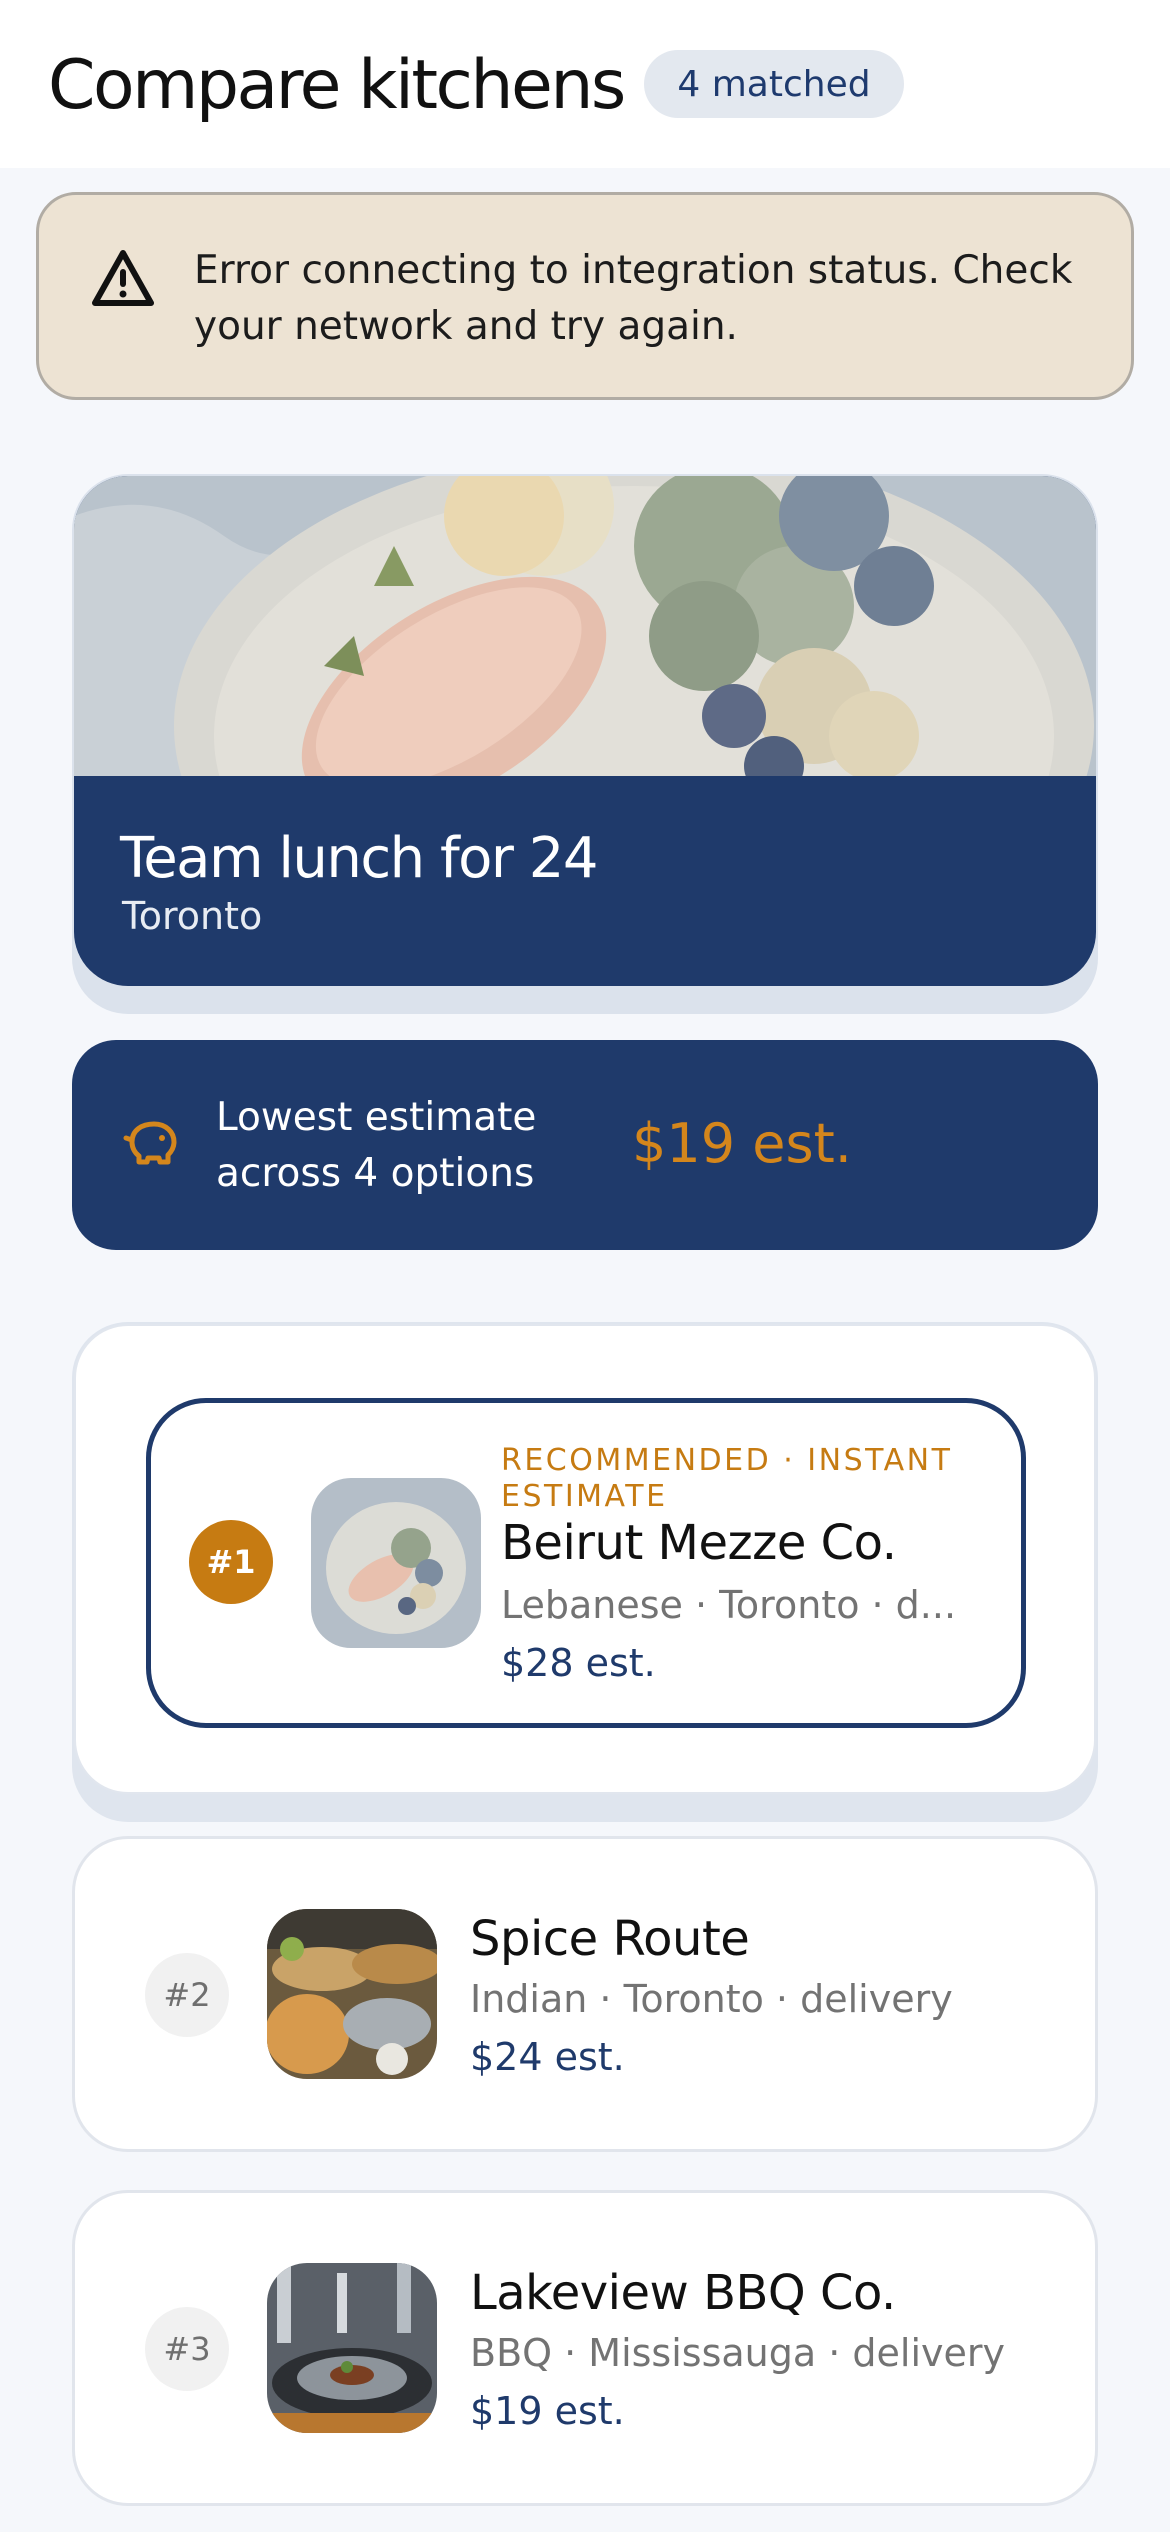  I want to click on page-title: Compare kitchens, so click(337, 85).